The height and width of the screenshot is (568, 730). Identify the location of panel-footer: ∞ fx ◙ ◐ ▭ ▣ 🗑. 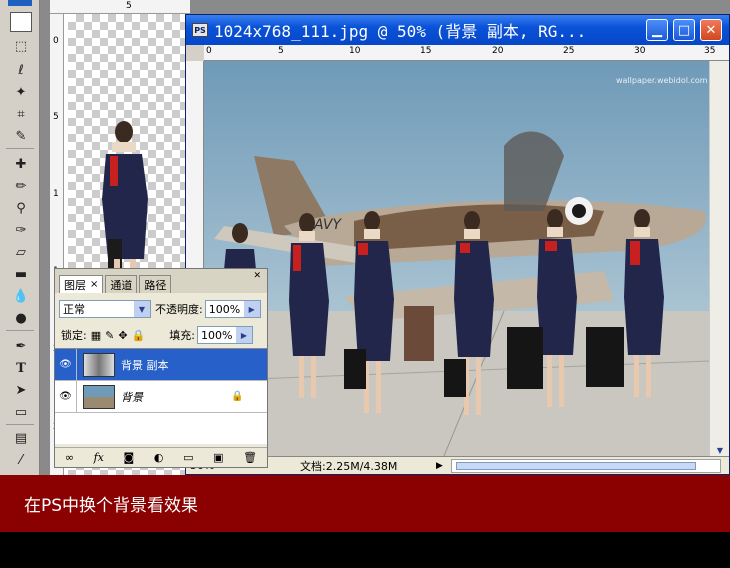
(161, 457).